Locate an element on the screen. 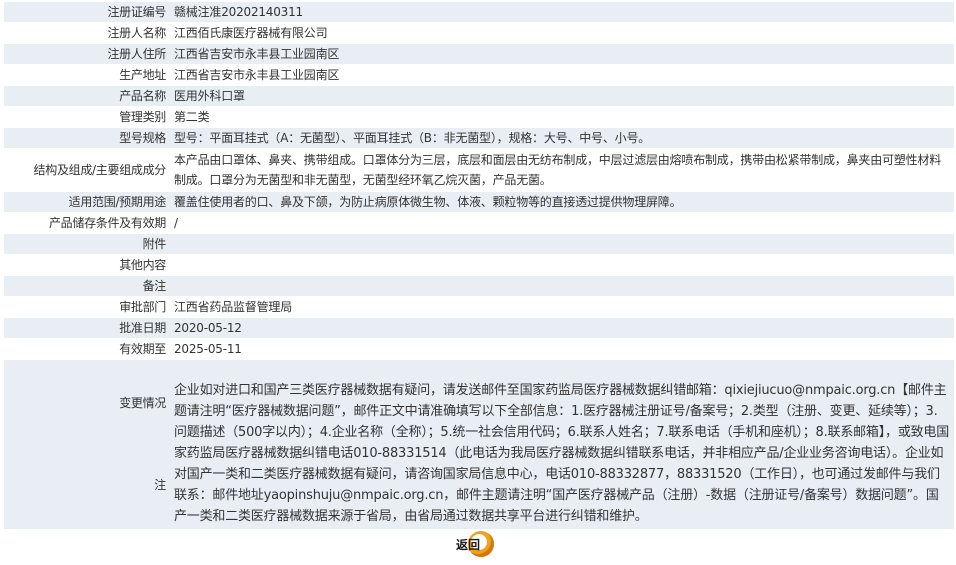  row-label: 产品名称 is located at coordinates (88, 96).